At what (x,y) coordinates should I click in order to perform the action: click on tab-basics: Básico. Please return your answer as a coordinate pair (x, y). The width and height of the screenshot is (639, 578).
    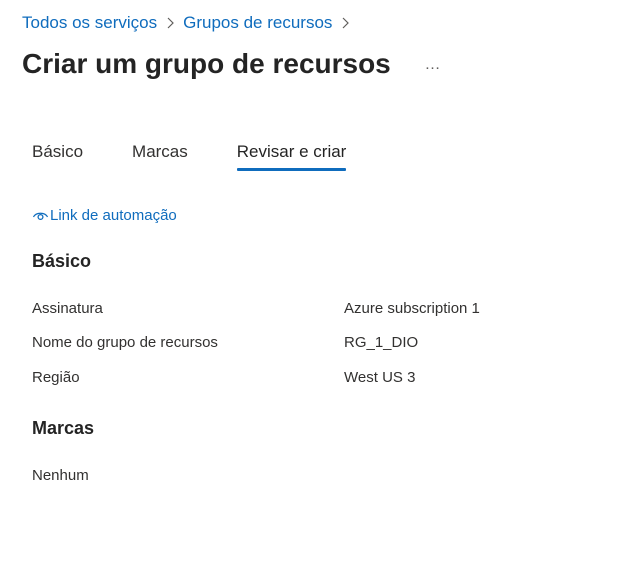
    Looking at the image, I should click on (57, 155).